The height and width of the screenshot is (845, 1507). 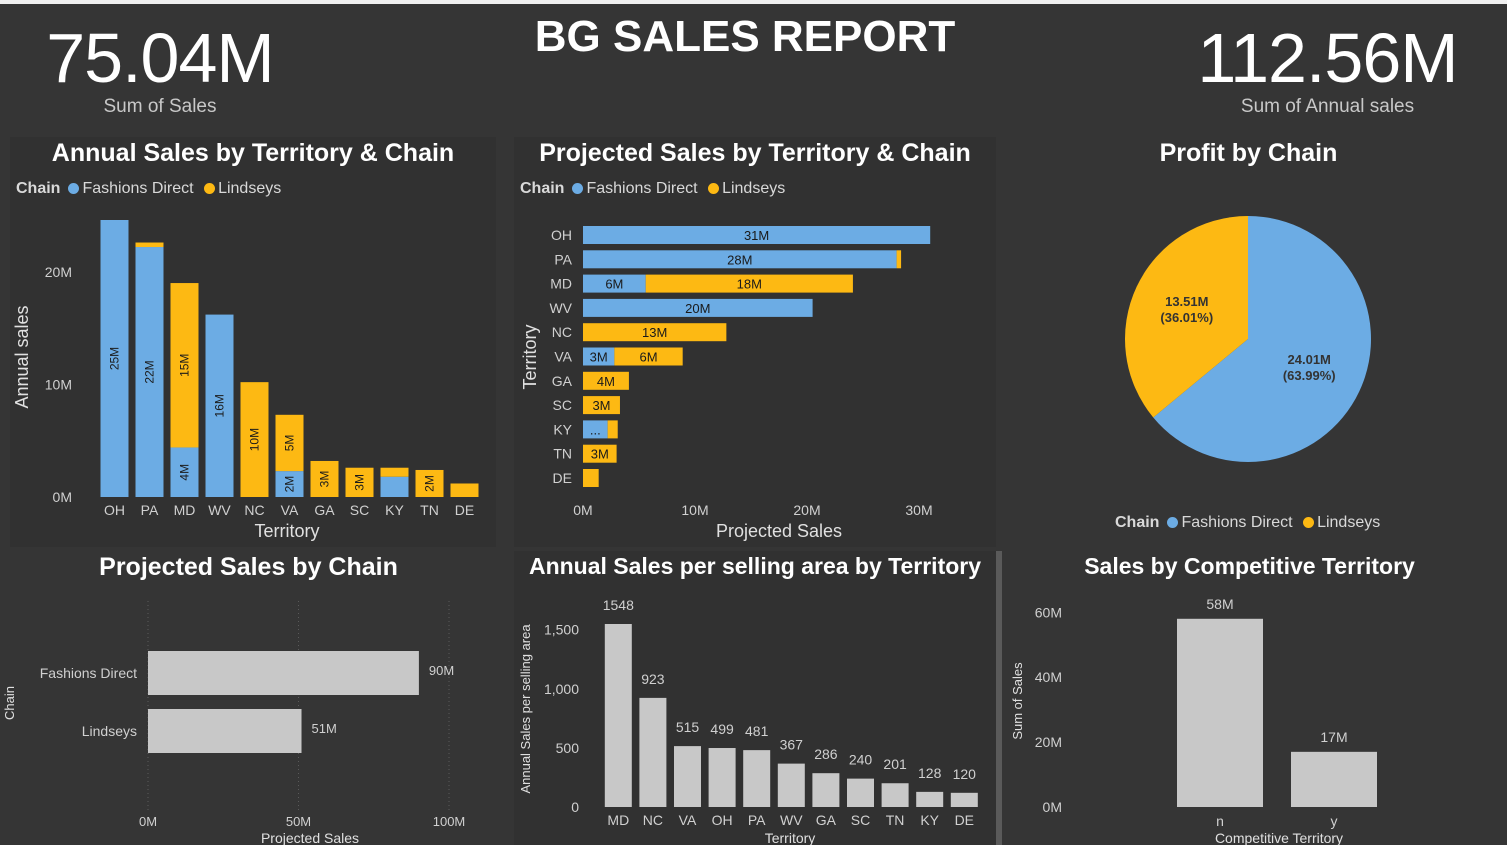 What do you see at coordinates (791, 785) in the screenshot?
I see `bar-wv` at bounding box center [791, 785].